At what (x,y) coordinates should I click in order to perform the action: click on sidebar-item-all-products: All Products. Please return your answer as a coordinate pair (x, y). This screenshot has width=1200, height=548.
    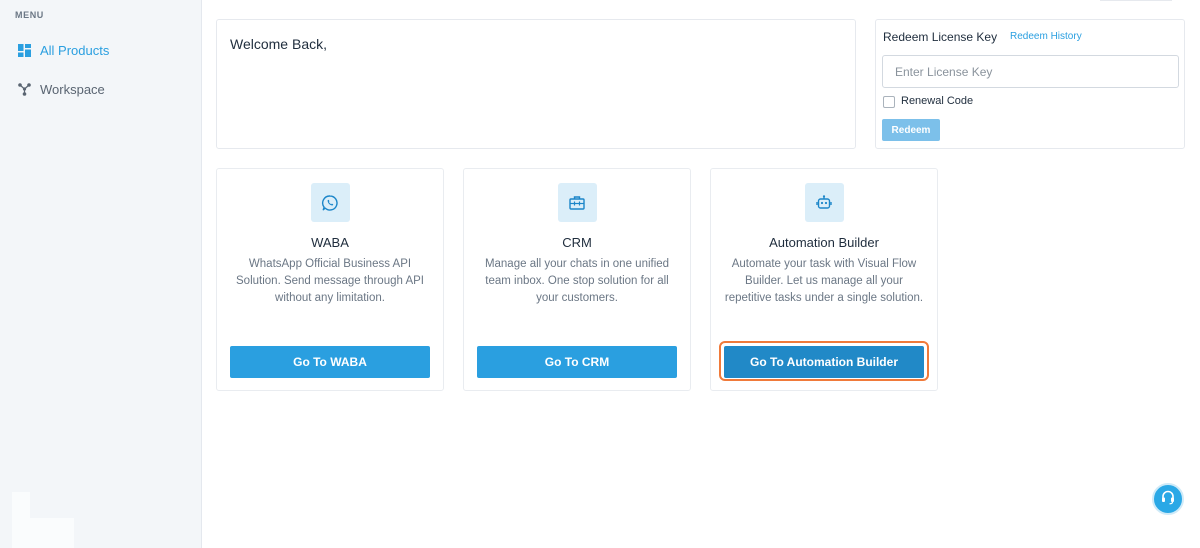
    Looking at the image, I should click on (63, 50).